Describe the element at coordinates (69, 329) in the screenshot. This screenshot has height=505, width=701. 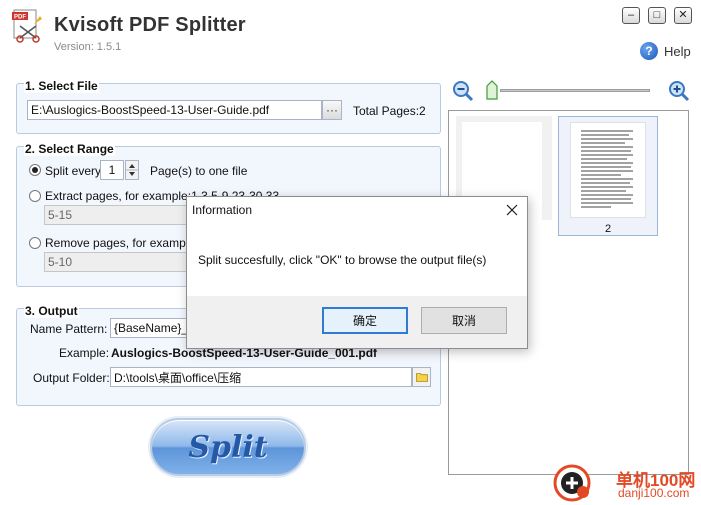
I see `name-pattern-label: Name Pattern:` at that location.